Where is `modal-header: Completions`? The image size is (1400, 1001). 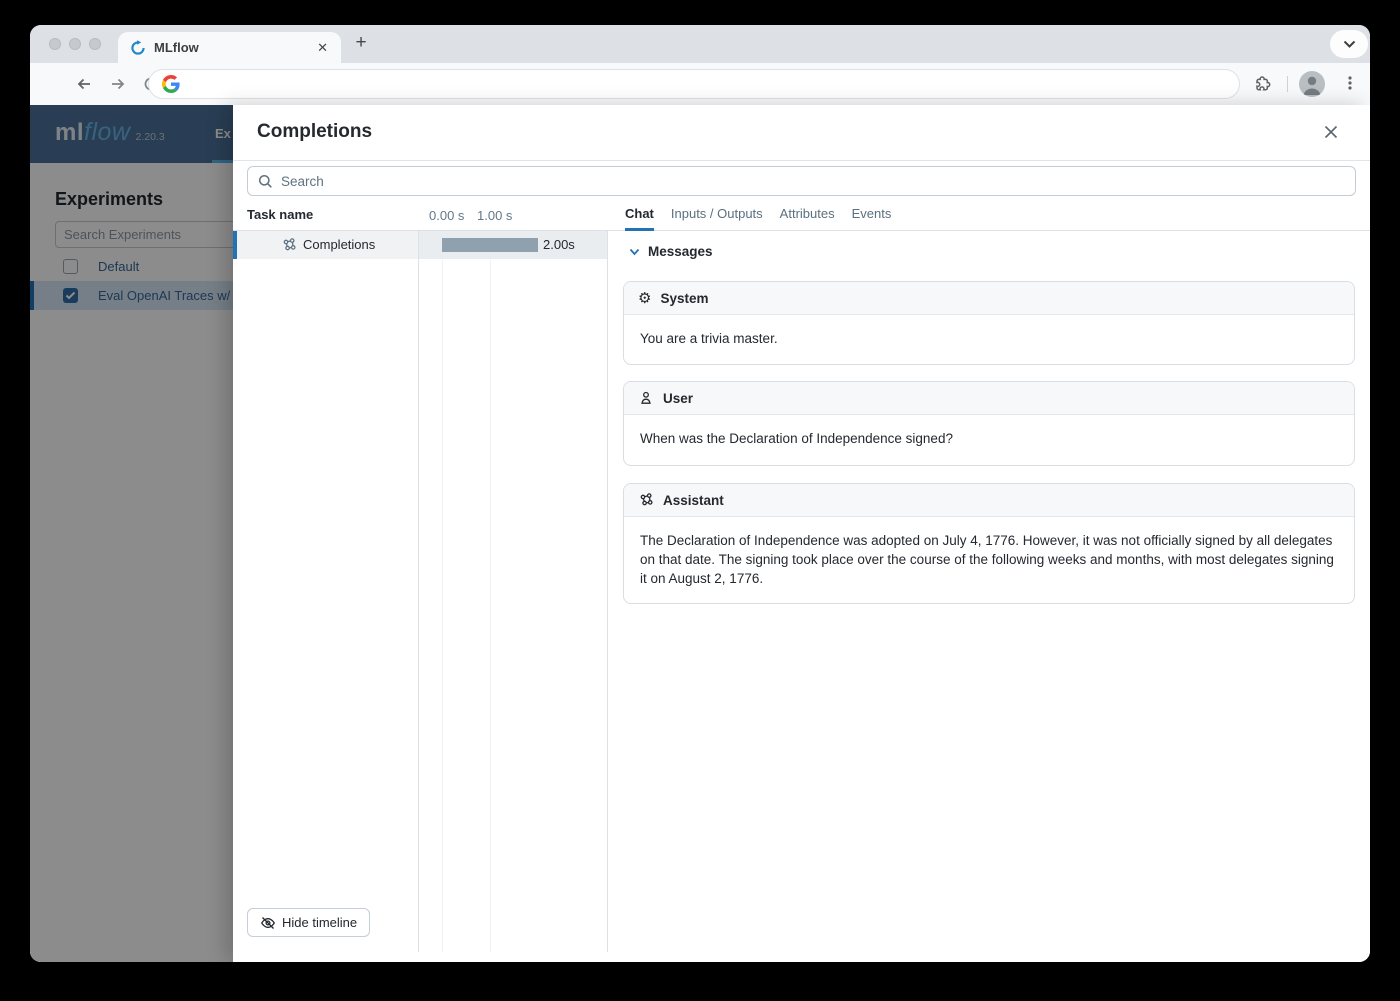
modal-header: Completions is located at coordinates (801, 133).